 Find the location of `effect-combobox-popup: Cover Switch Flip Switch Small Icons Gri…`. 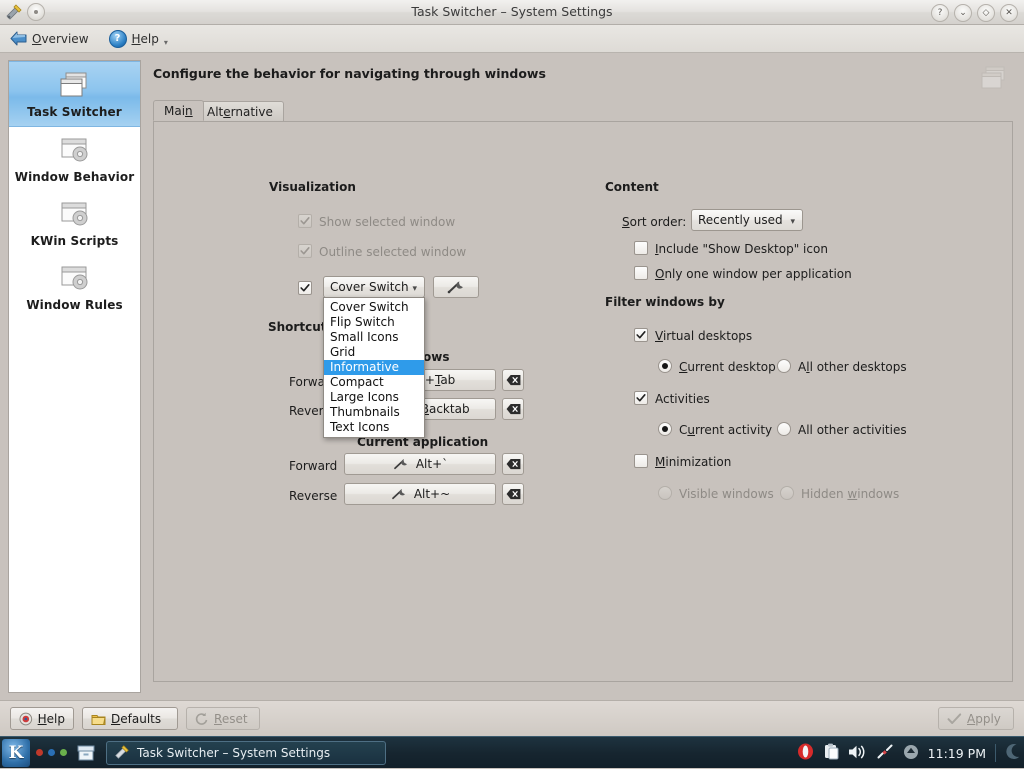

effect-combobox-popup: Cover Switch Flip Switch Small Icons Gri… is located at coordinates (374, 367).